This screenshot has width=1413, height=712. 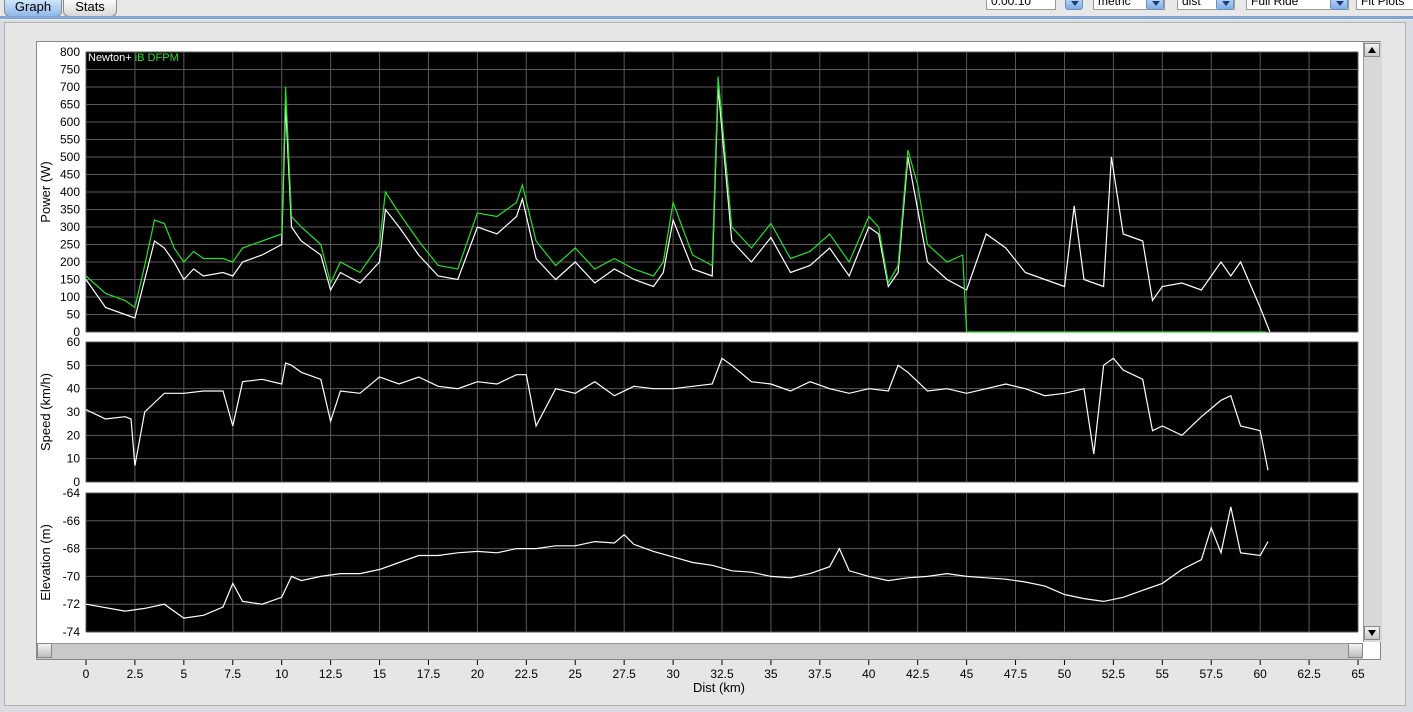 I want to click on x-tick-label: 15, so click(x=380, y=674).